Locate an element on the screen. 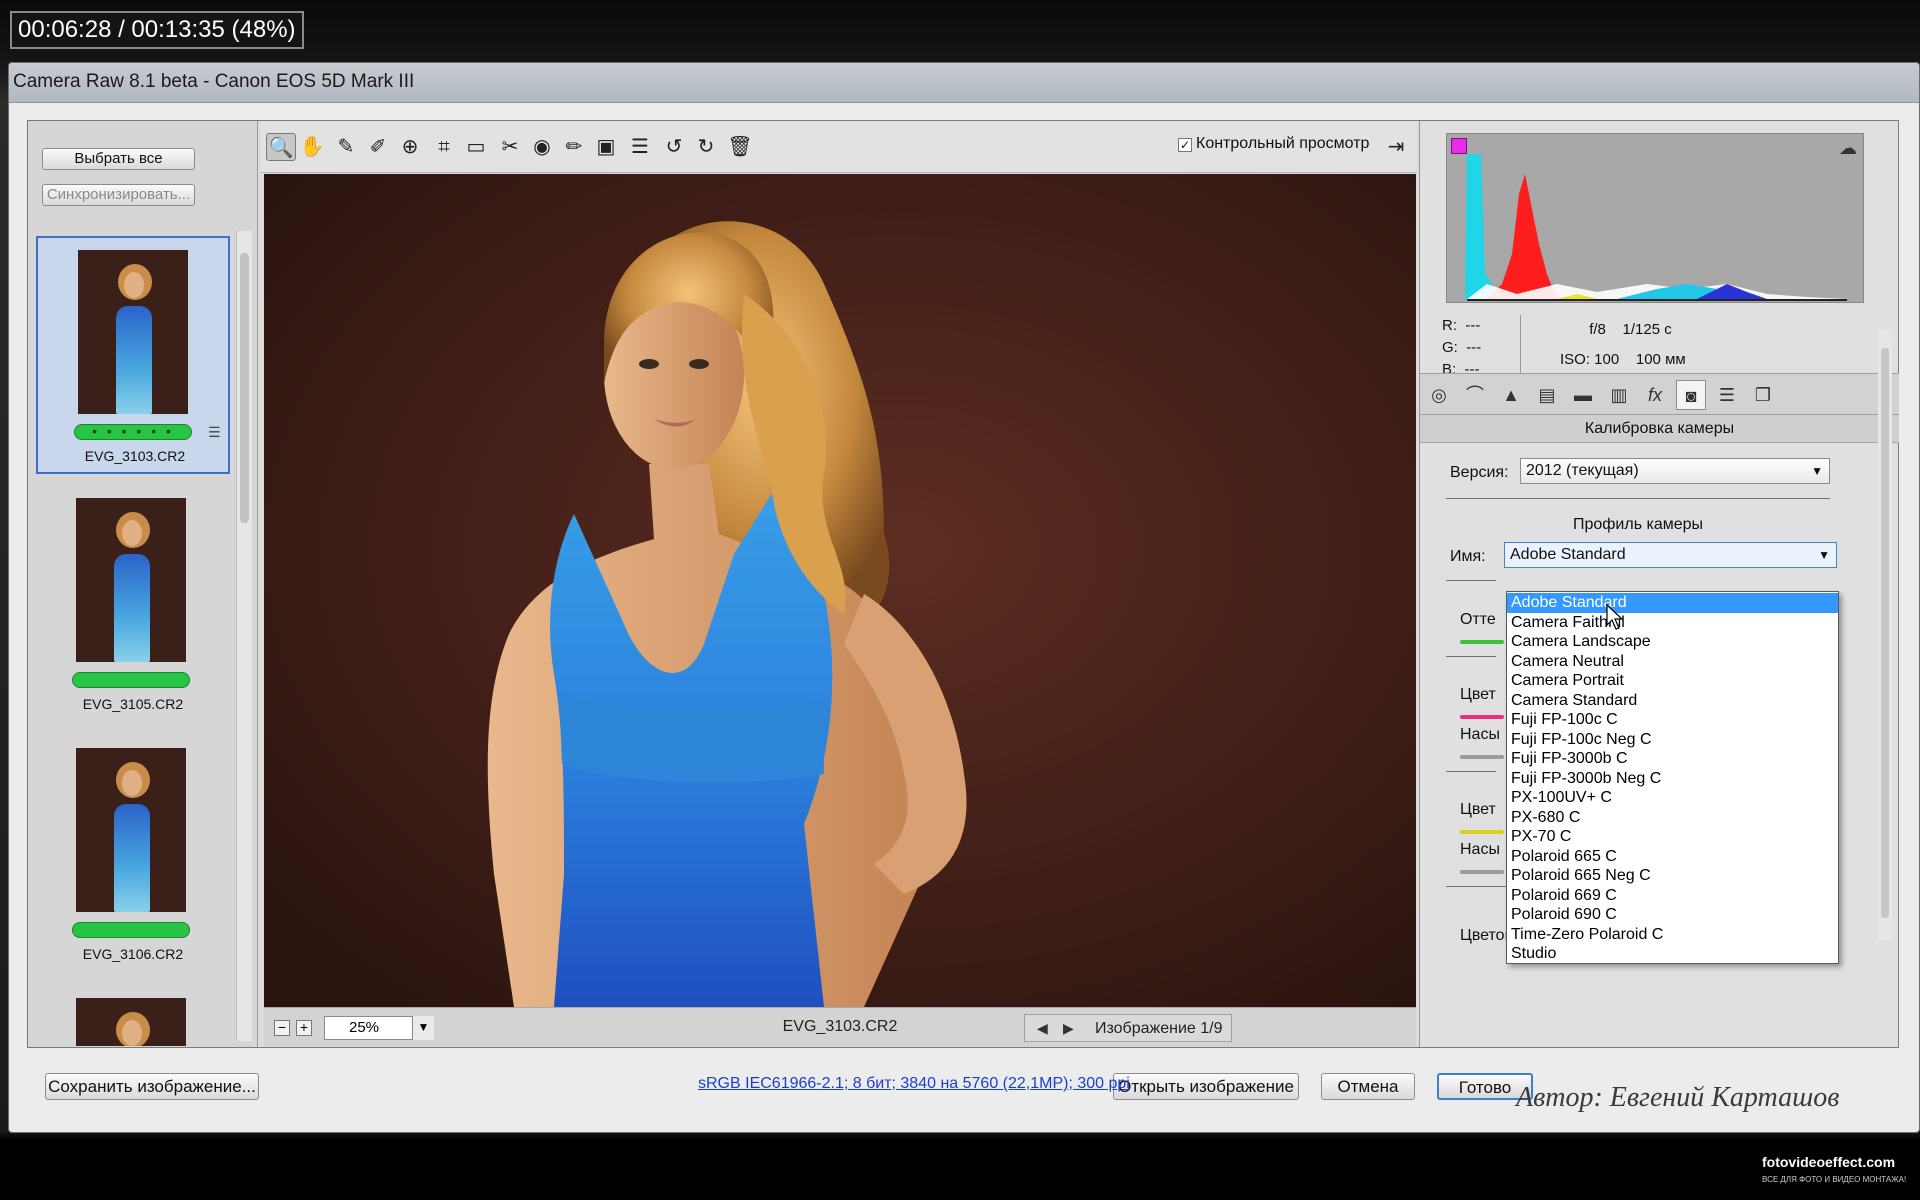  profile-option: Polaroid 665 Neg C is located at coordinates (1672, 876).